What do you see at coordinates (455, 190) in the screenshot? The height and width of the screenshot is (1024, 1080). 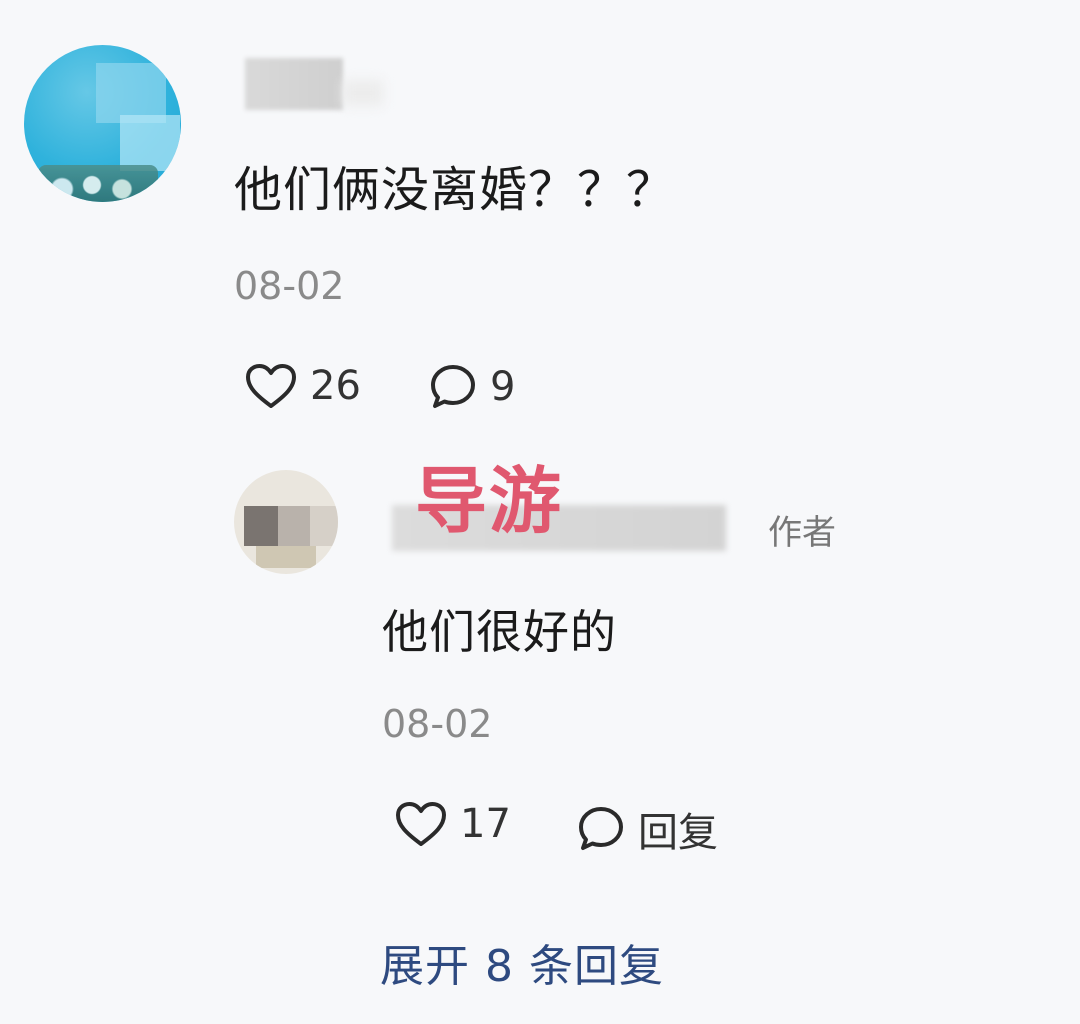 I see `comment-text: 他们俩没离婚？？？` at bounding box center [455, 190].